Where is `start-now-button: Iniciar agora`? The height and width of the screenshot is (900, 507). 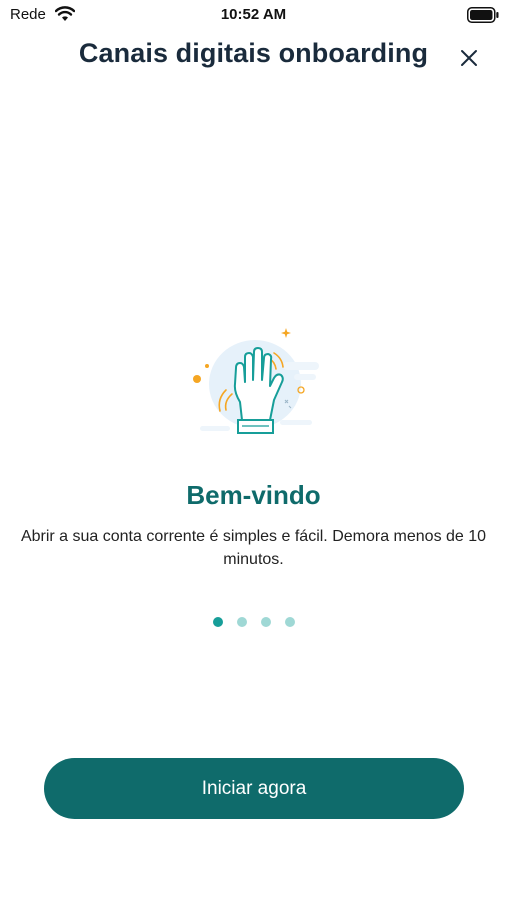 start-now-button: Iniciar agora is located at coordinates (254, 788).